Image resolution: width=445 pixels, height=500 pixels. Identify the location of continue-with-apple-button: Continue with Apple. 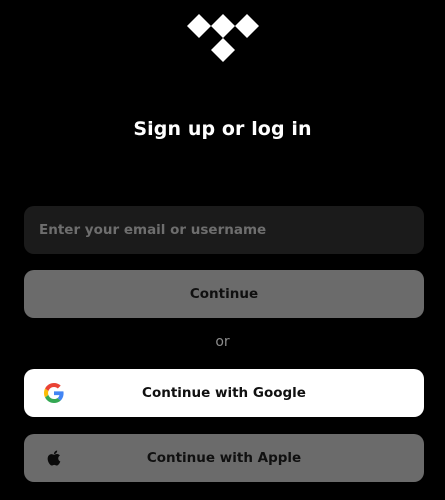
(224, 458).